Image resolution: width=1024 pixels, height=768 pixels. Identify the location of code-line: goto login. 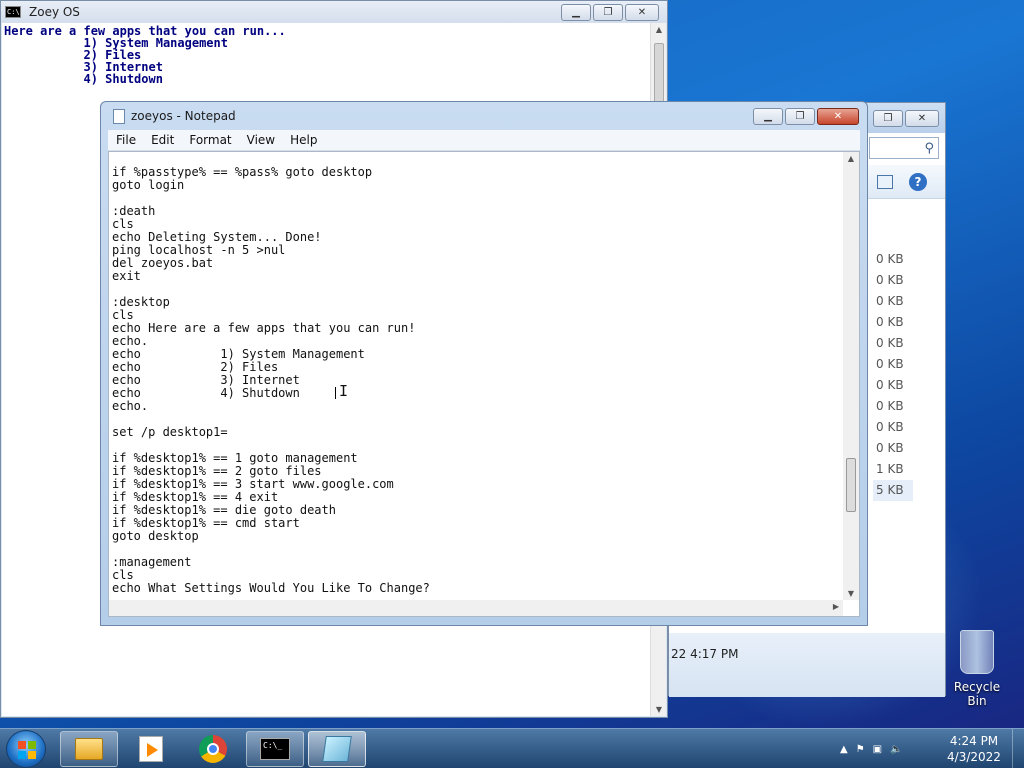
(148, 185).